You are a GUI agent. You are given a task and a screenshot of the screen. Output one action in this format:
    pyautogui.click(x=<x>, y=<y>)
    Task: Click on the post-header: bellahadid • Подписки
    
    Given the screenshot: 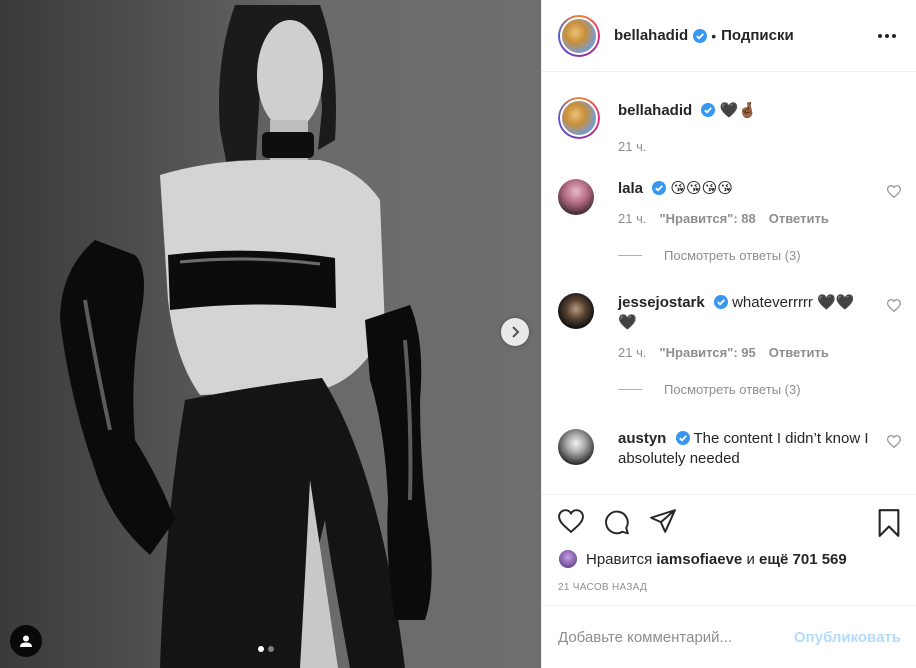 What is the action you would take?
    pyautogui.click(x=729, y=36)
    